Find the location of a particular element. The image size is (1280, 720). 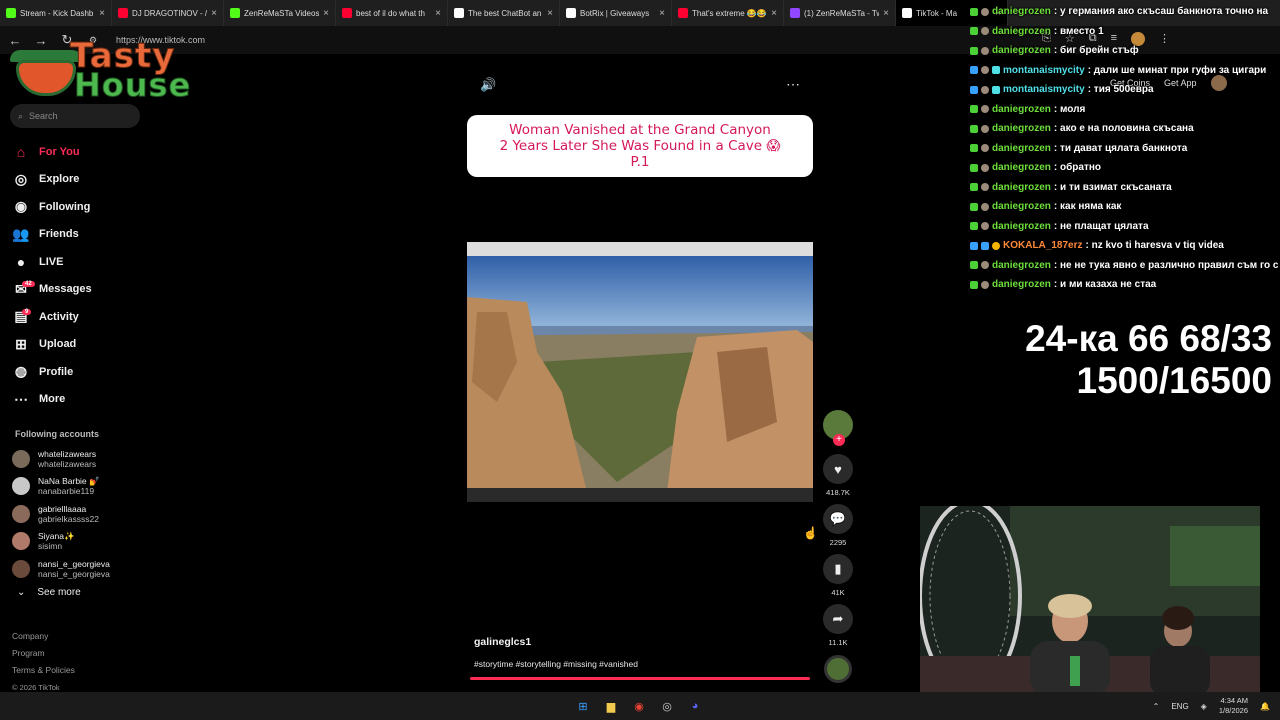

nav-item-more: ⋯ More is located at coordinates (52, 400).